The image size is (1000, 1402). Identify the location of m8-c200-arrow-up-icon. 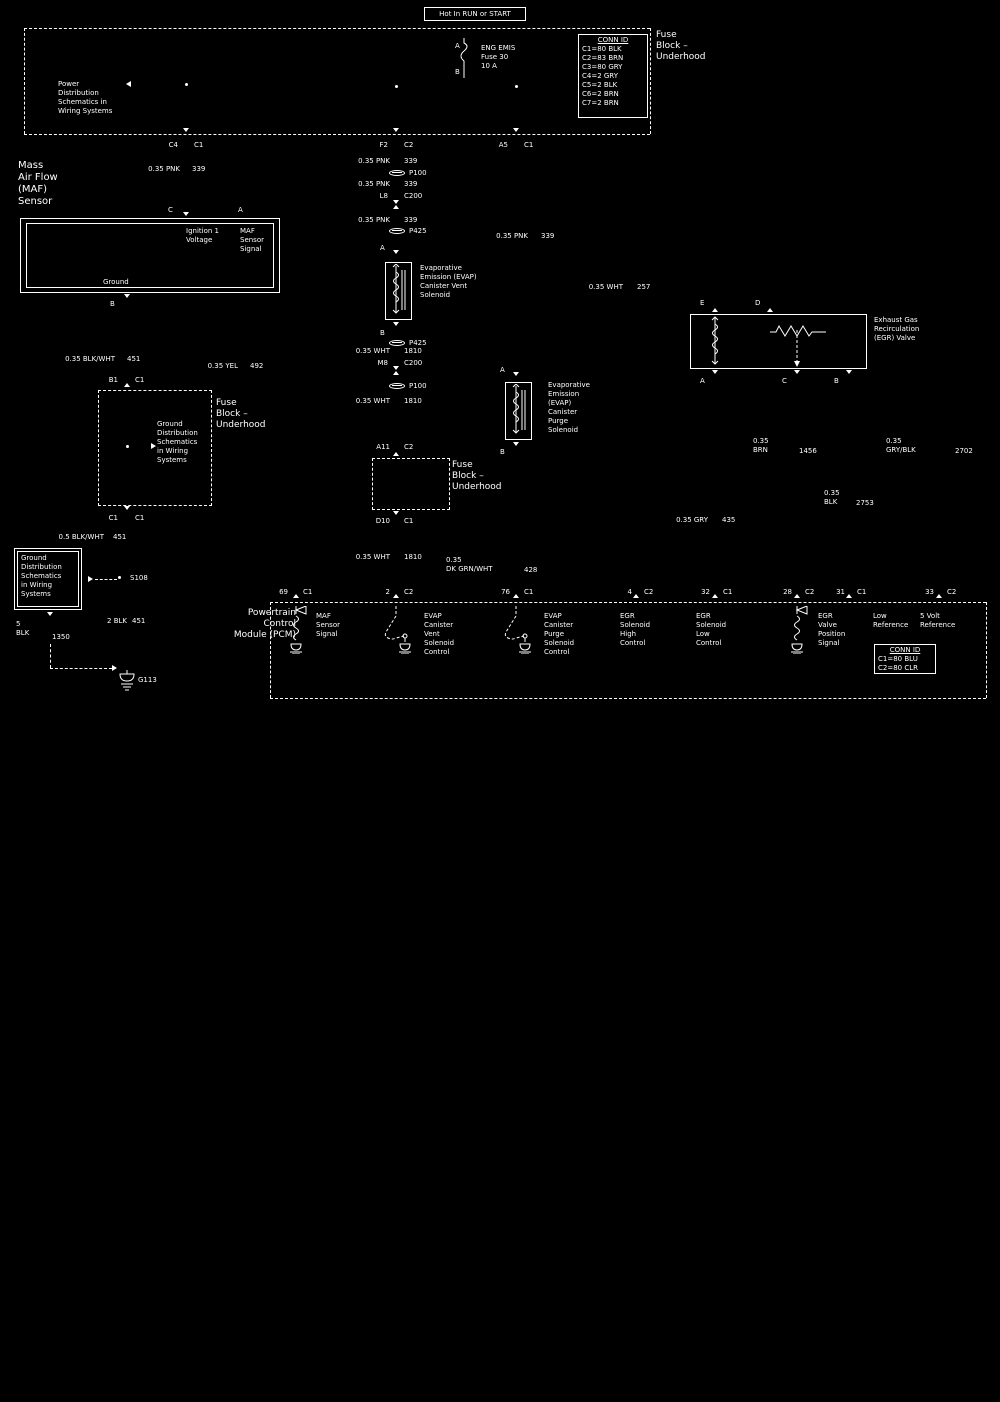
(396, 373).